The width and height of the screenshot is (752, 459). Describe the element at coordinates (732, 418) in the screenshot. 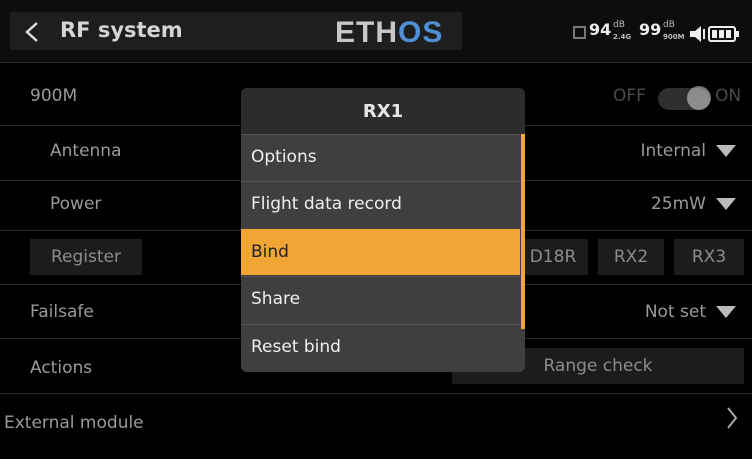

I see `chevron-right-icon` at that location.